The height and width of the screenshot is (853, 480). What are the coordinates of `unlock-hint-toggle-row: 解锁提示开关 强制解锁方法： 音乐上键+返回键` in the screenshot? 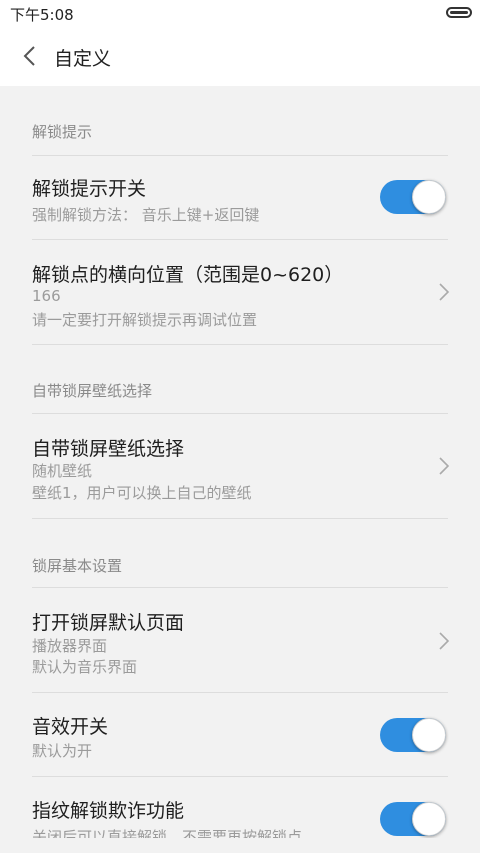 It's located at (240, 197).